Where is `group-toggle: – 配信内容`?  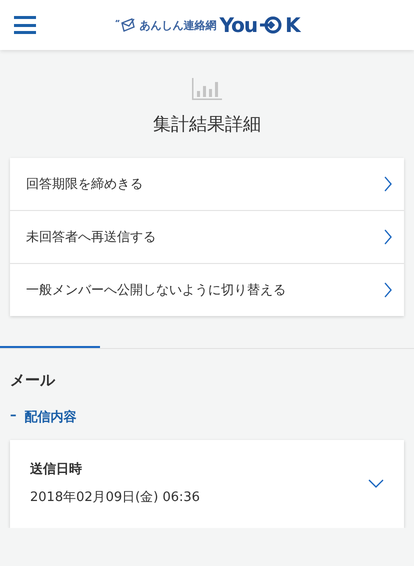 group-toggle: – 配信内容 is located at coordinates (43, 417).